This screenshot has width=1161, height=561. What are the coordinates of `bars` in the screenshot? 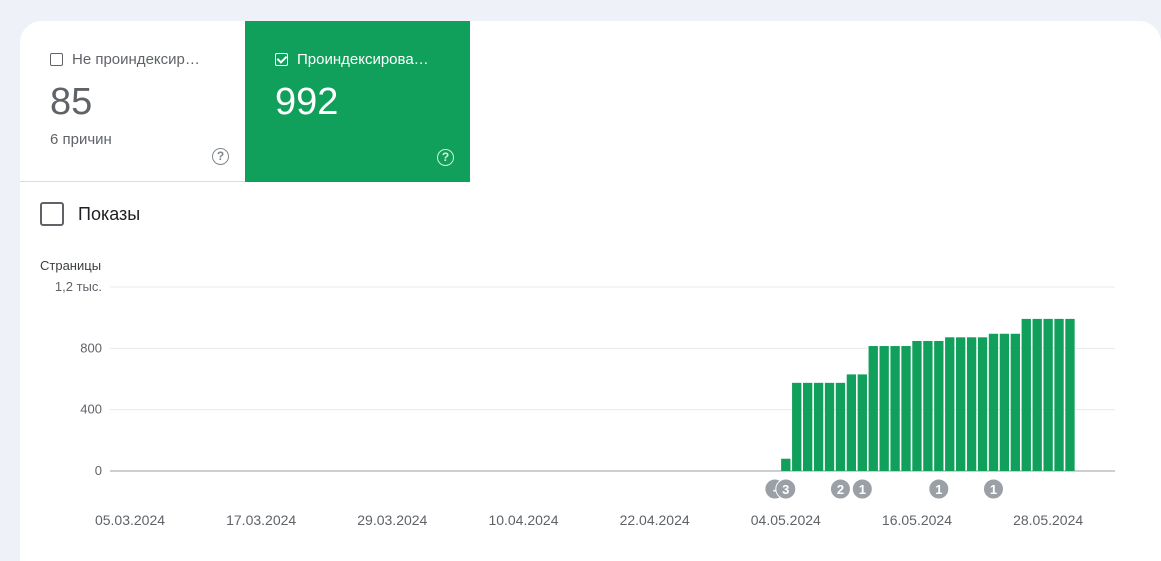 It's located at (928, 394).